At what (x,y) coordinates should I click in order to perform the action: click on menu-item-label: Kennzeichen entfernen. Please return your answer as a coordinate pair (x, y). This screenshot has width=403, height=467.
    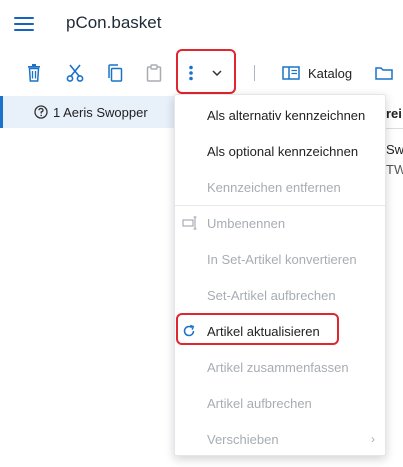
    Looking at the image, I should click on (274, 187).